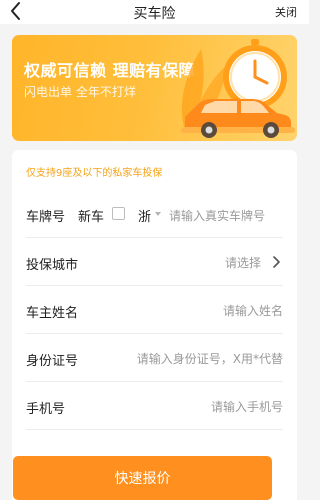  Describe the element at coordinates (243, 262) in the screenshot. I see `city-select: 请选择` at that location.